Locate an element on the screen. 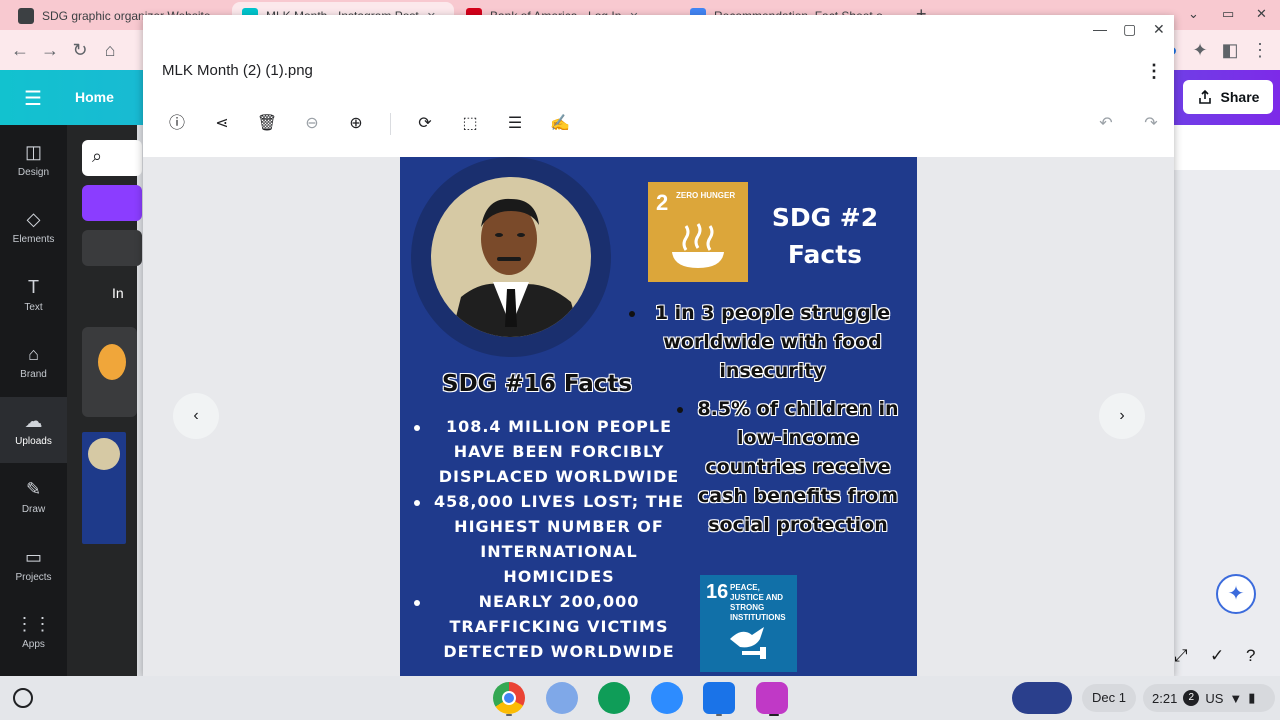 The image size is (1280, 720). thumbnail-graphic-icon is located at coordinates (112, 362).